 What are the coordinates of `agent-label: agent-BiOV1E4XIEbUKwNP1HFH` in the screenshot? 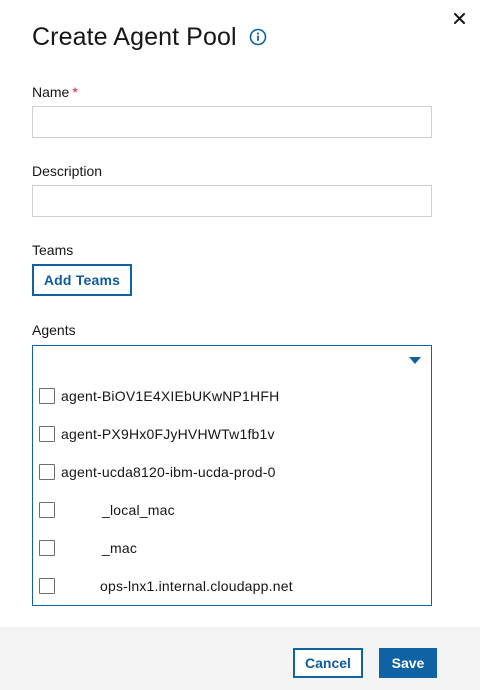 It's located at (170, 396).